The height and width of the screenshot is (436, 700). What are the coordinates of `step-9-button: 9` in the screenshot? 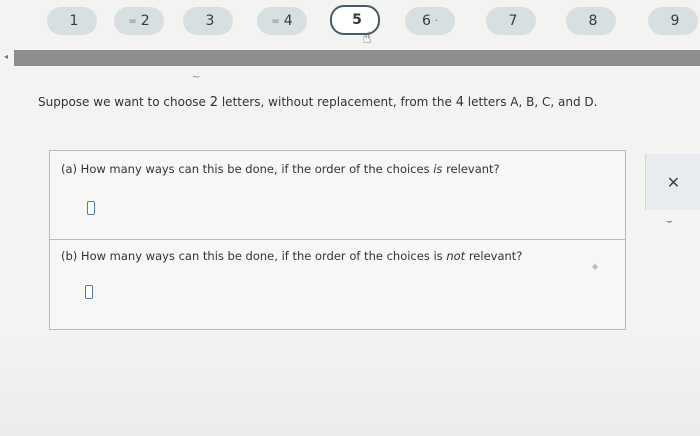 It's located at (673, 21).